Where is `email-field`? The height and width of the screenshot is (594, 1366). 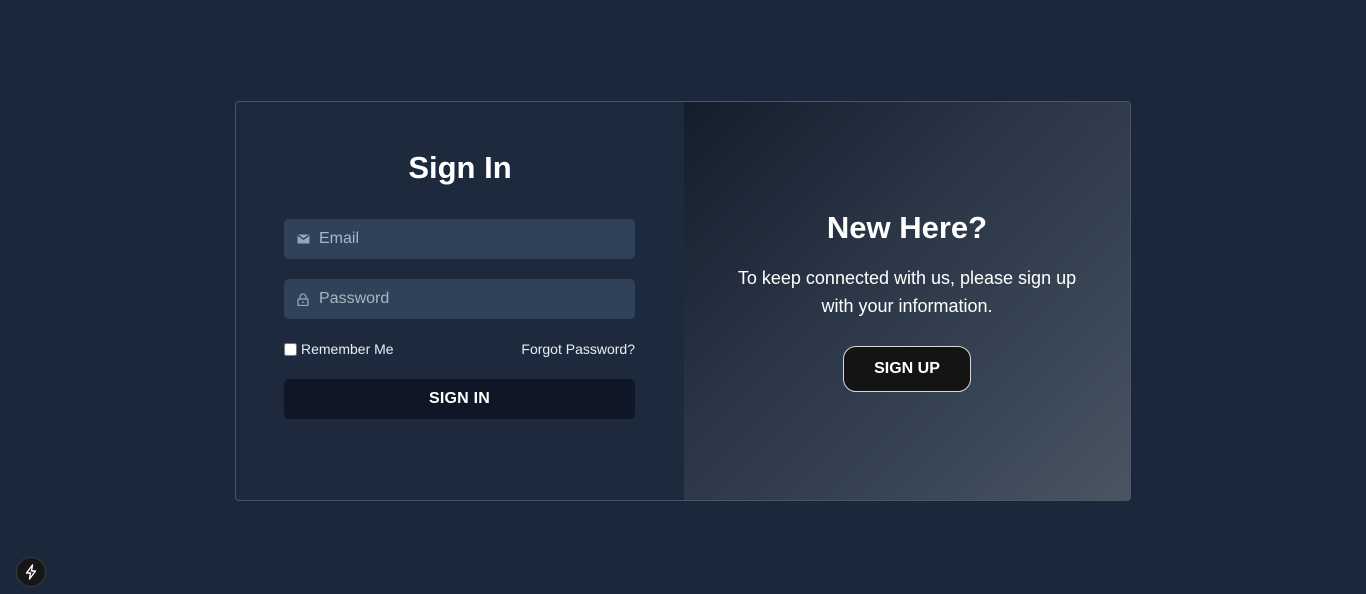
email-field is located at coordinates (459, 239).